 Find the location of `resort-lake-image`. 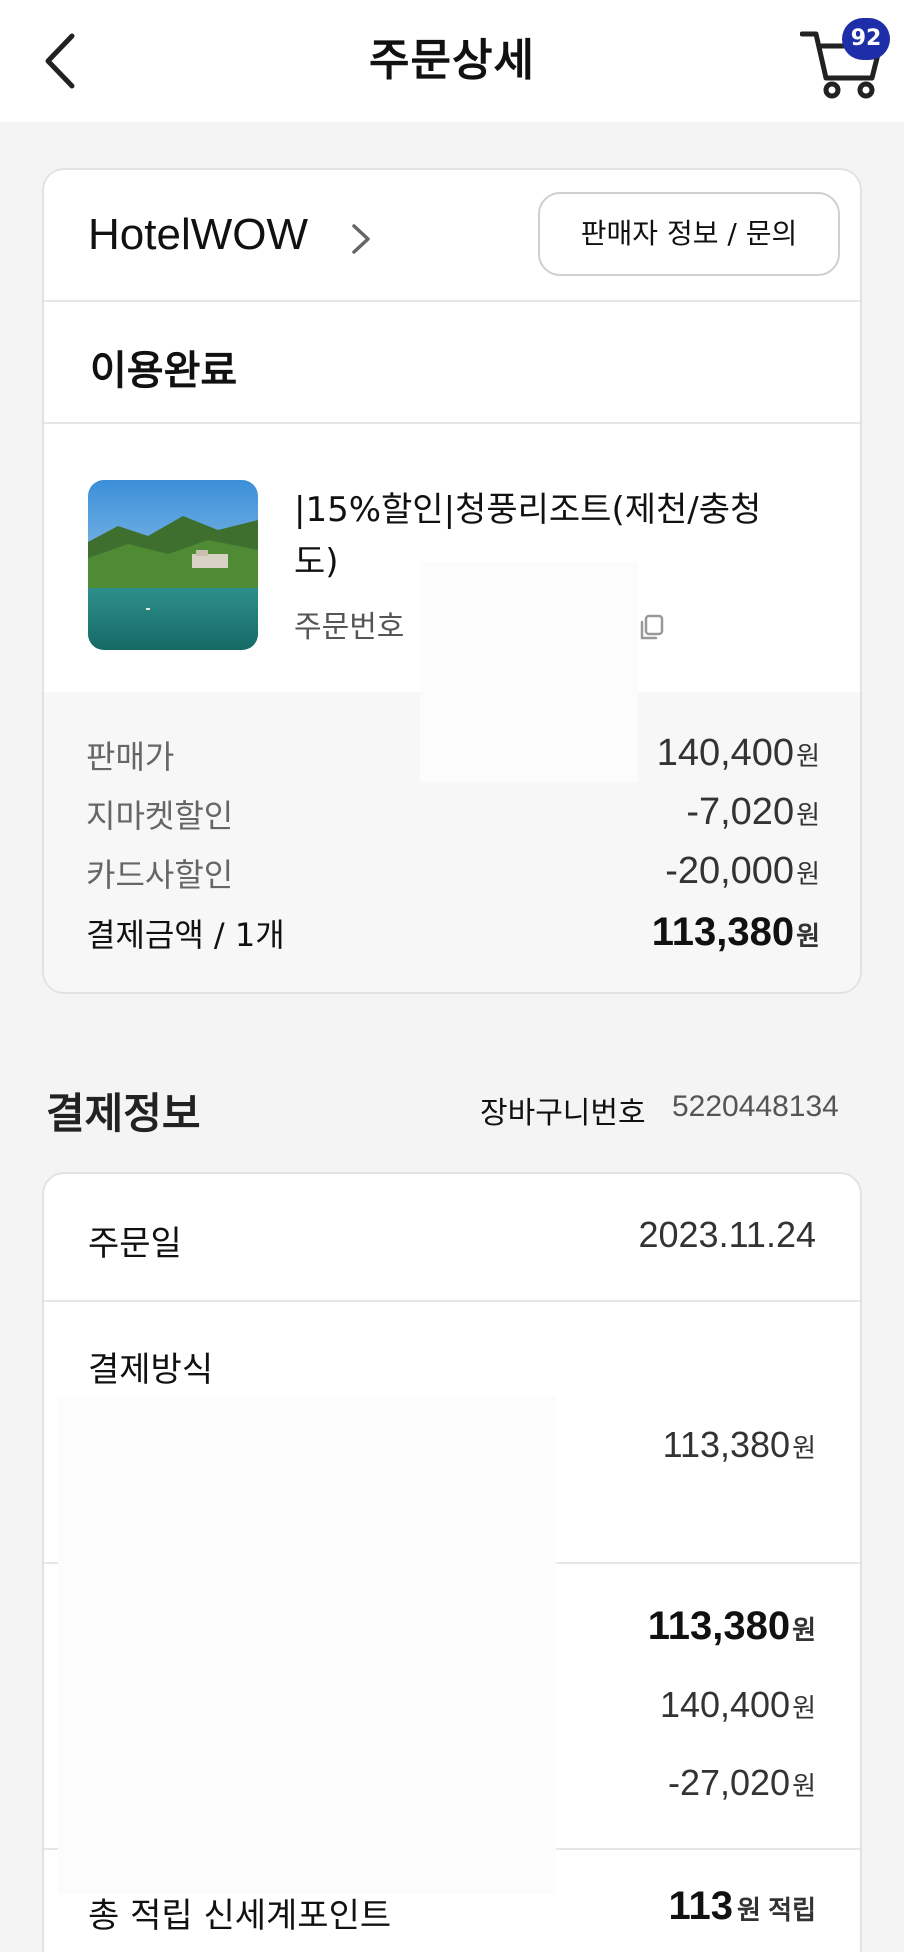

resort-lake-image is located at coordinates (173, 565).